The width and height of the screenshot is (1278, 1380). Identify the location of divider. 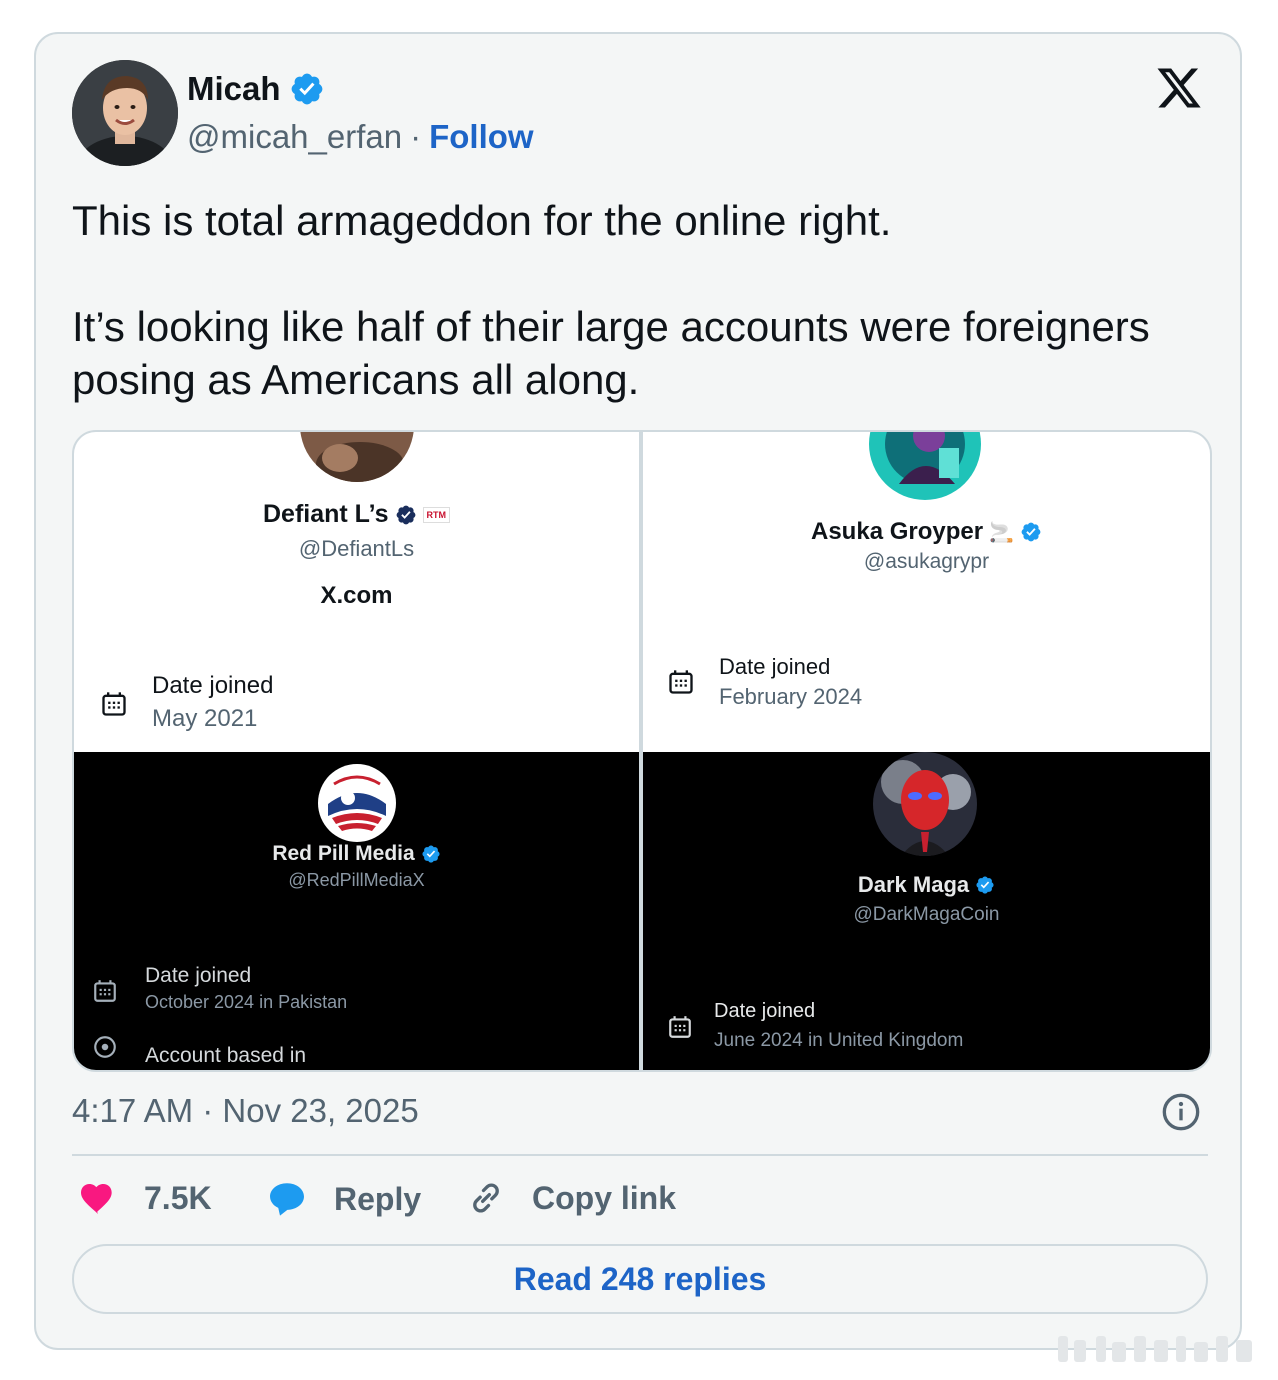
(640, 1155).